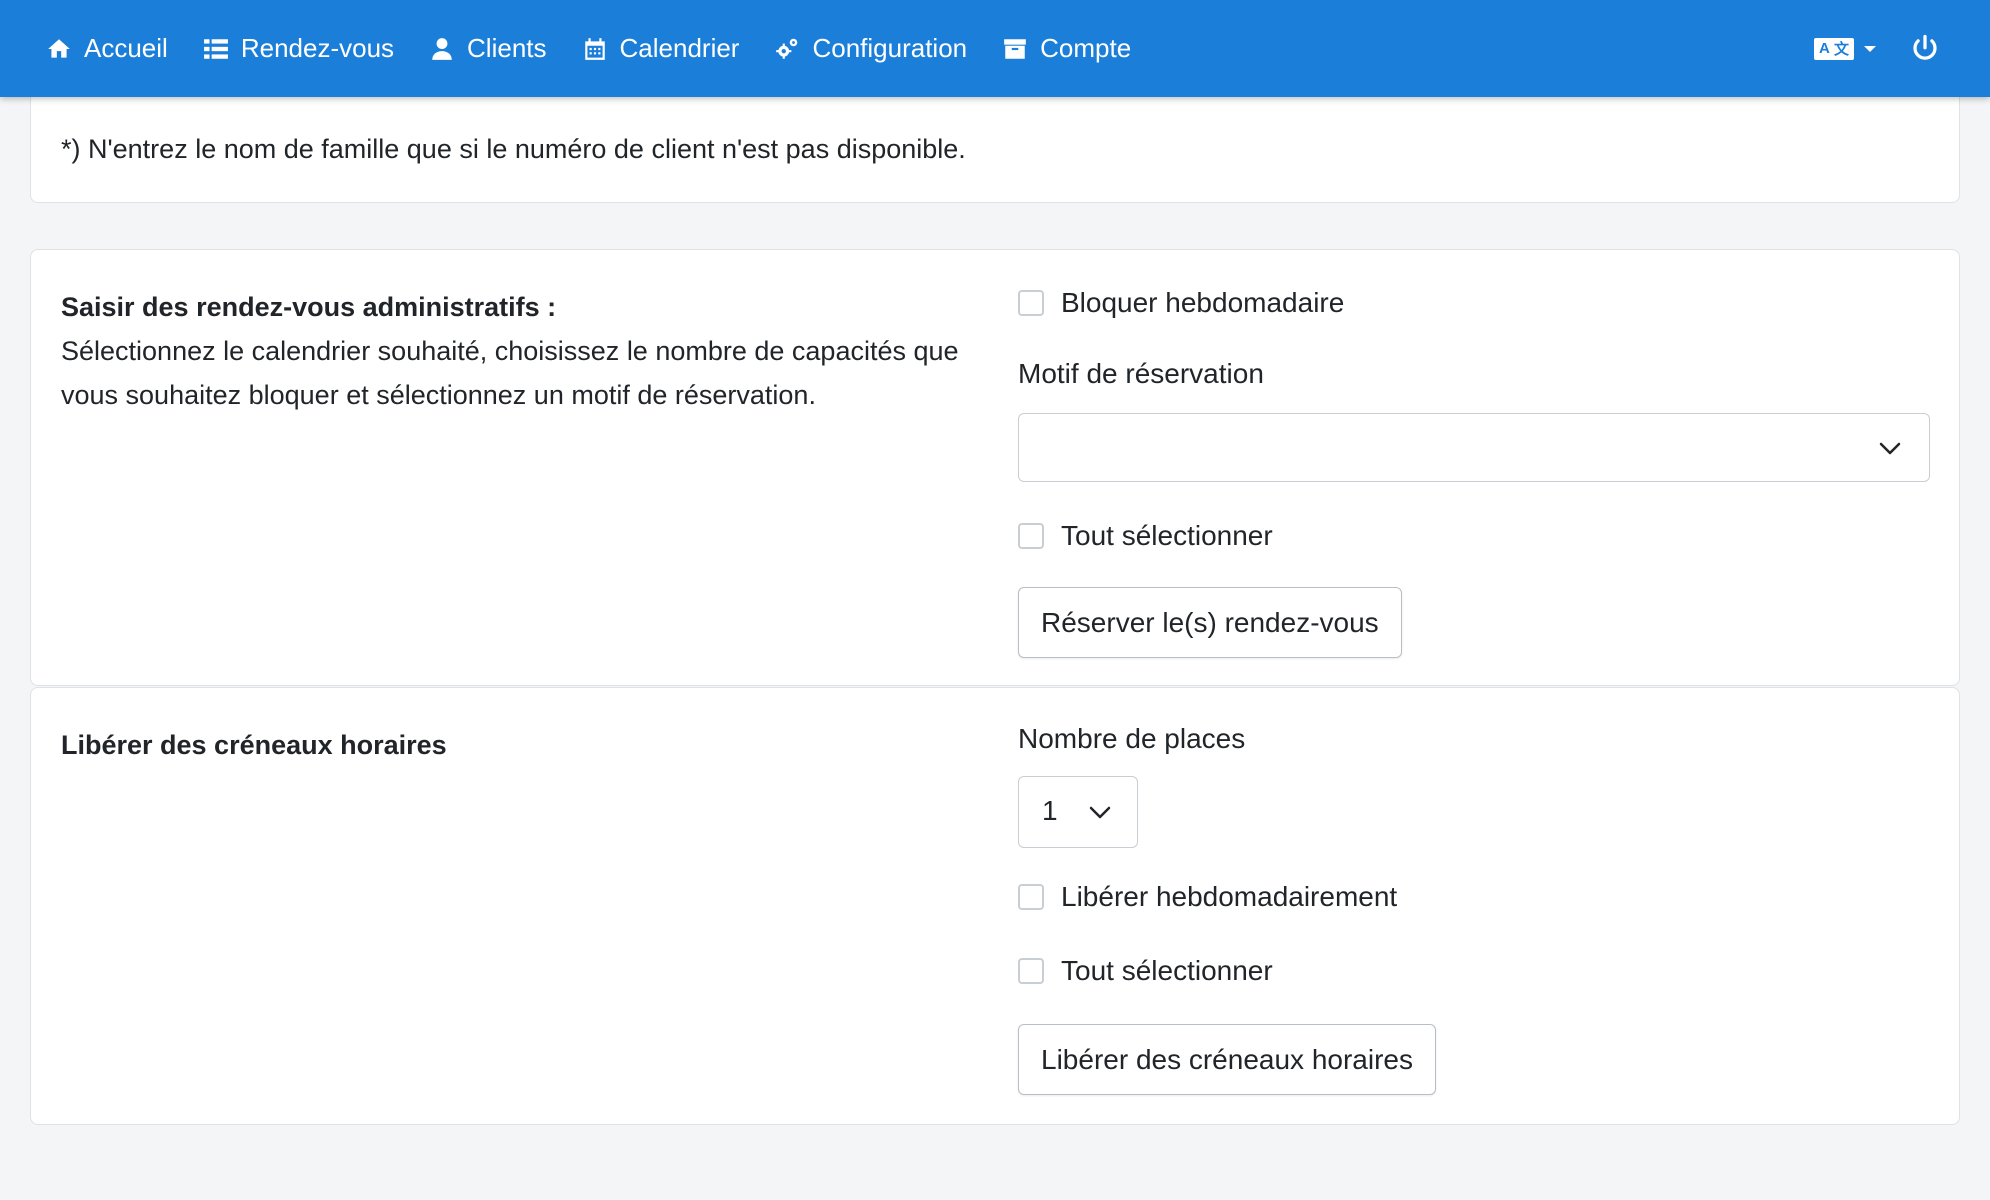  Describe the element at coordinates (787, 48) in the screenshot. I see `cogs-icon` at that location.